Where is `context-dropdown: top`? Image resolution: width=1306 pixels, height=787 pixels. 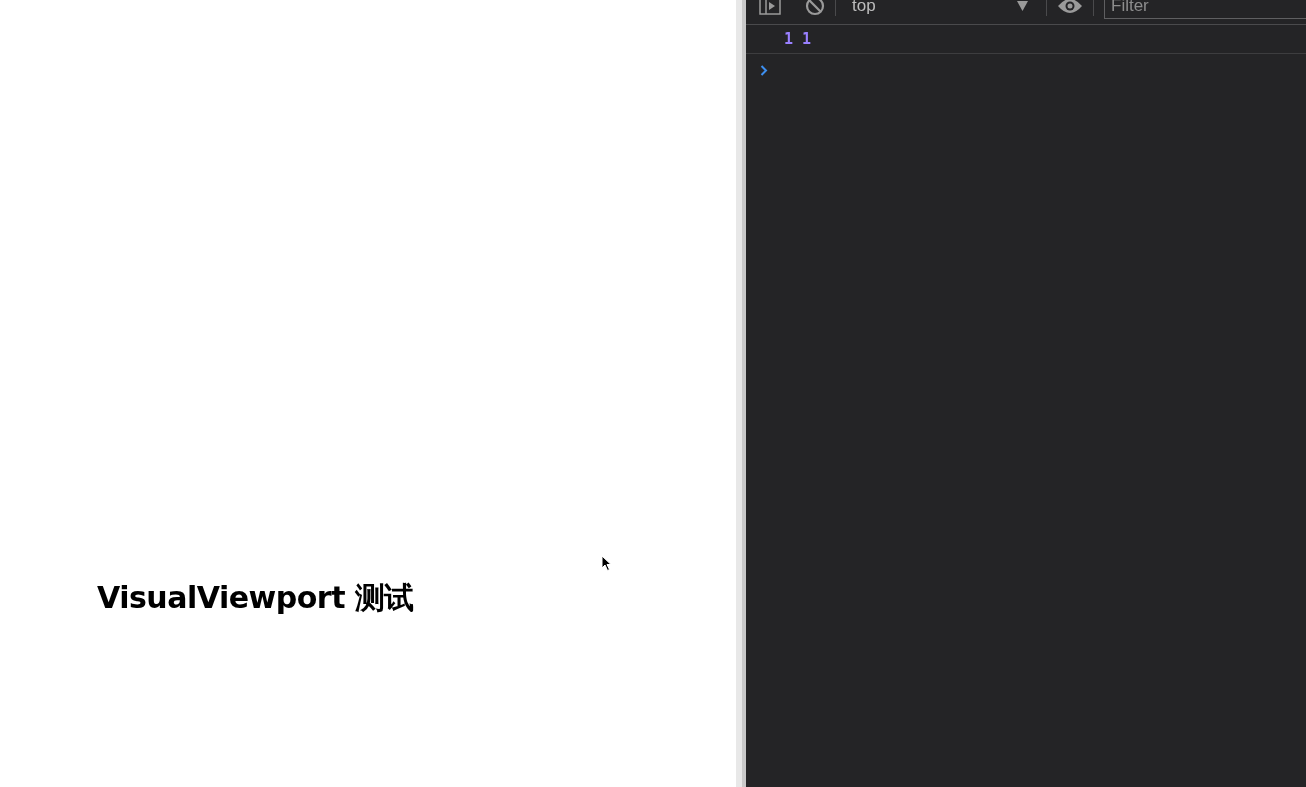
context-dropdown: top is located at coordinates (941, 8).